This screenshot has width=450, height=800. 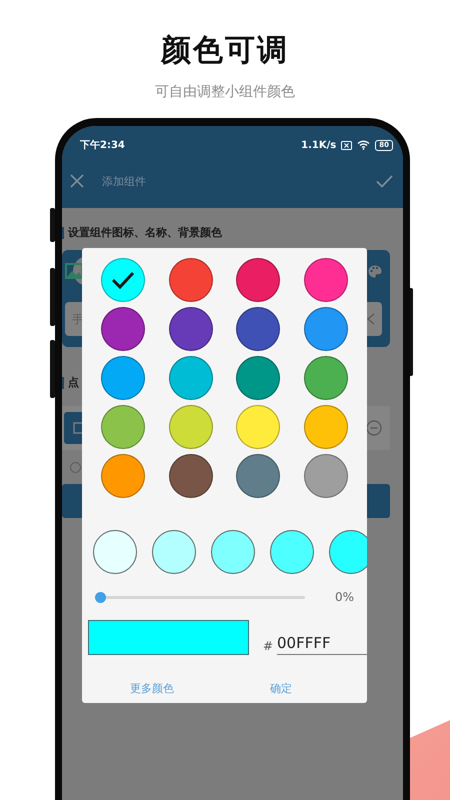 What do you see at coordinates (371, 319) in the screenshot?
I see `clear-icon` at bounding box center [371, 319].